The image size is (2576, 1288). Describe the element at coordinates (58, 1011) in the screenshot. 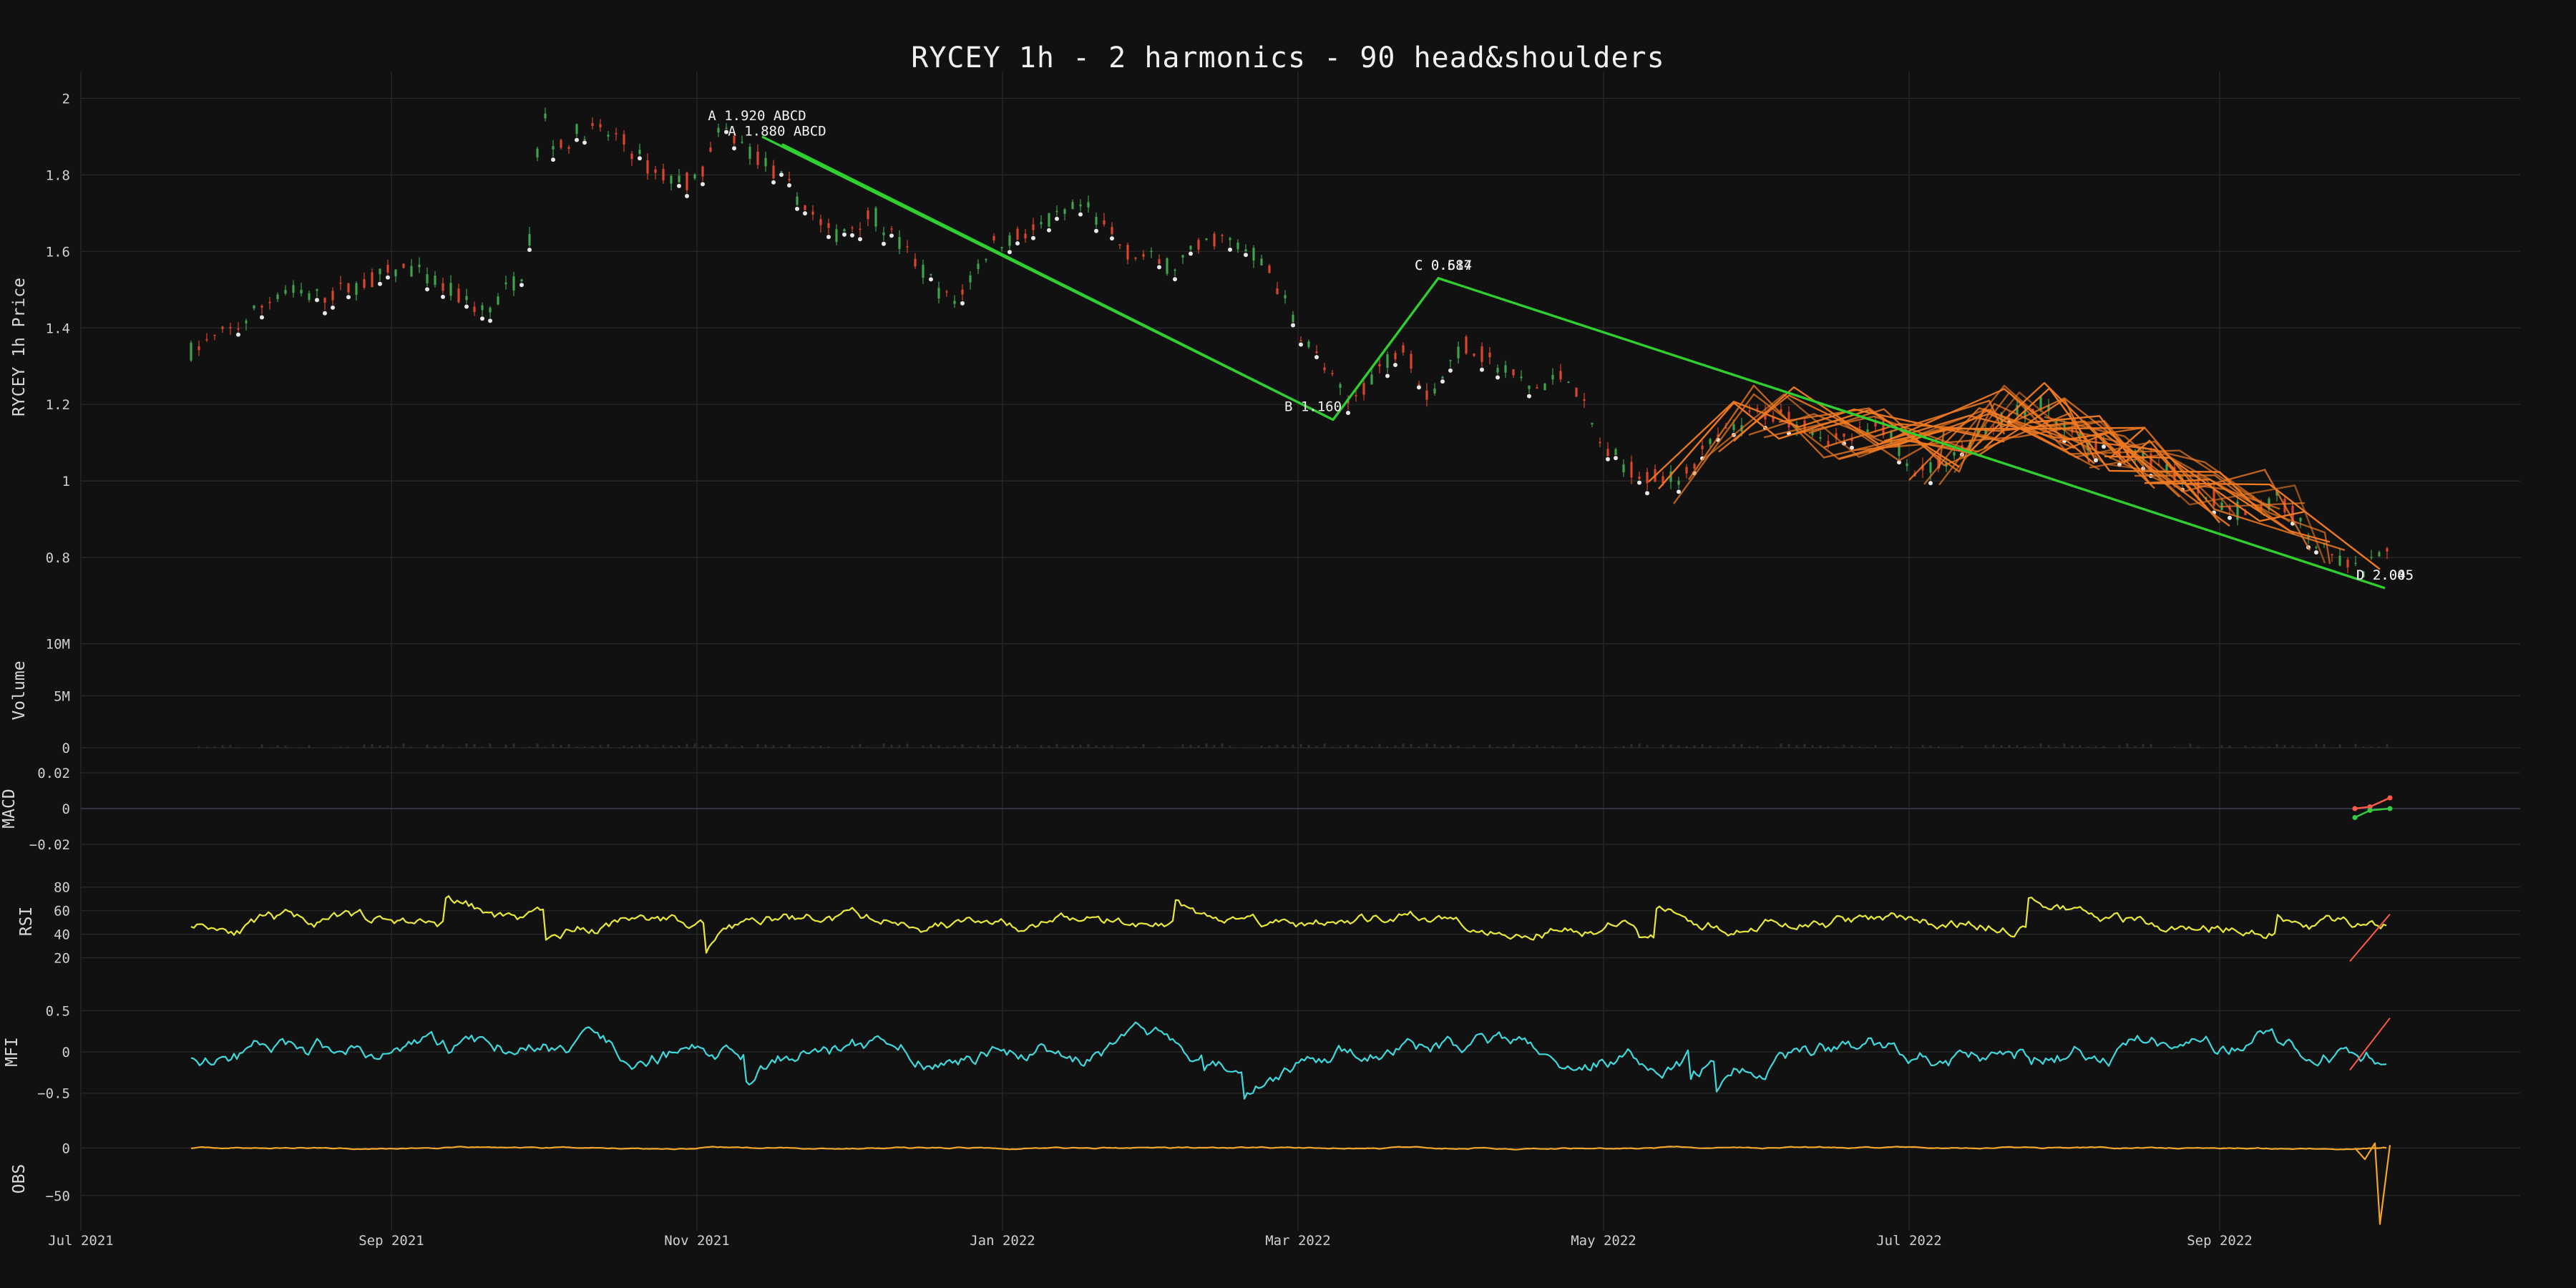

I see `y-tick-label: 0.5` at that location.